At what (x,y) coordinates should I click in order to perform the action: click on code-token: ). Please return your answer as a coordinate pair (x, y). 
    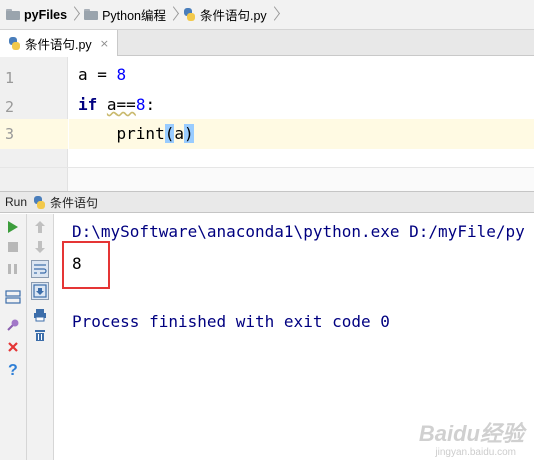
    Looking at the image, I should click on (188, 133).